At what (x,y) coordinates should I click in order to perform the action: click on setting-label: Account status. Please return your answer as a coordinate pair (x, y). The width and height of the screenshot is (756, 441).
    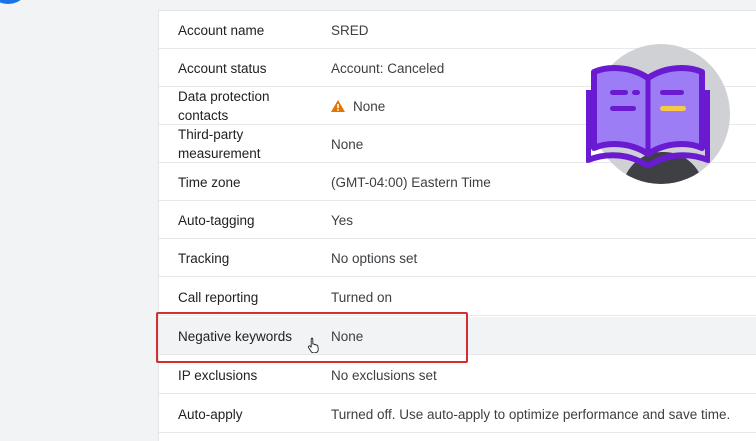
    Looking at the image, I should click on (222, 68).